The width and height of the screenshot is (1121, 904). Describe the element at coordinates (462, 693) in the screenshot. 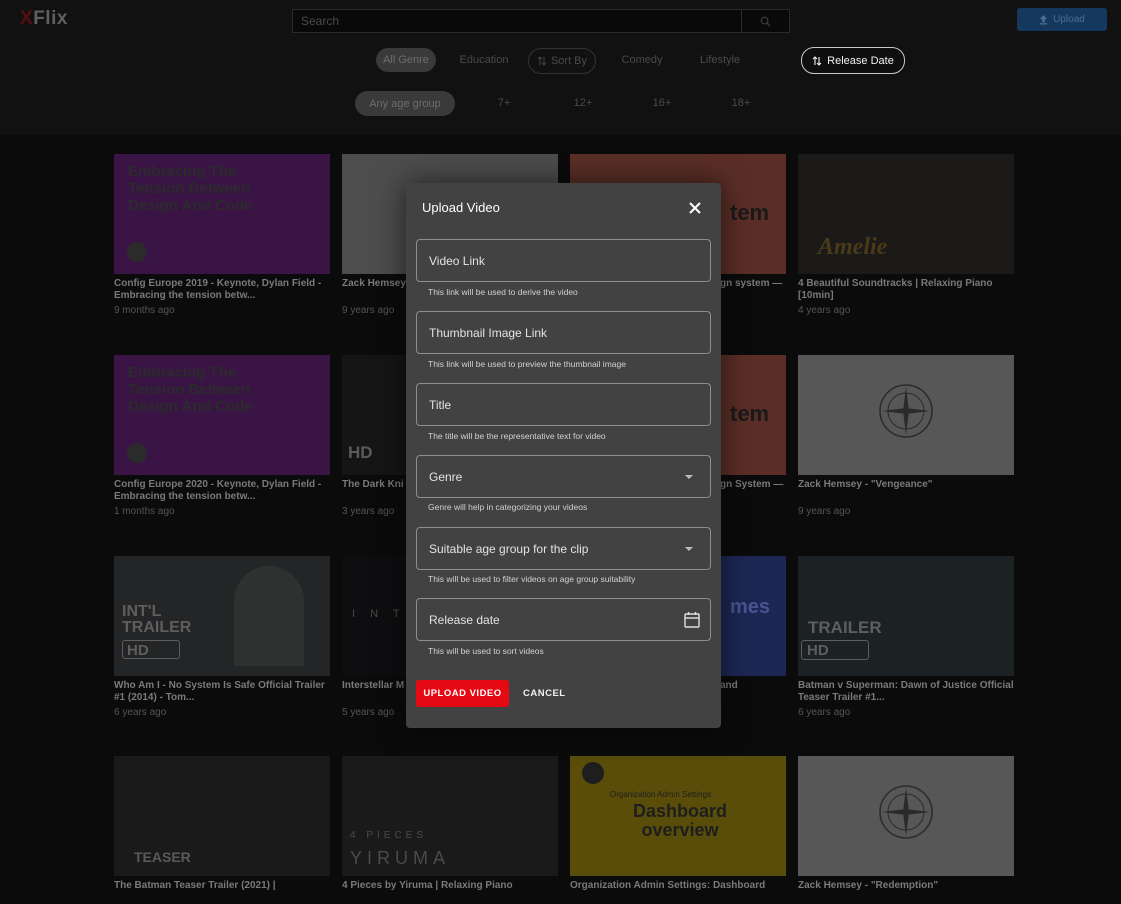

I see `upload-video-button: UPLOAD VIDEO` at that location.